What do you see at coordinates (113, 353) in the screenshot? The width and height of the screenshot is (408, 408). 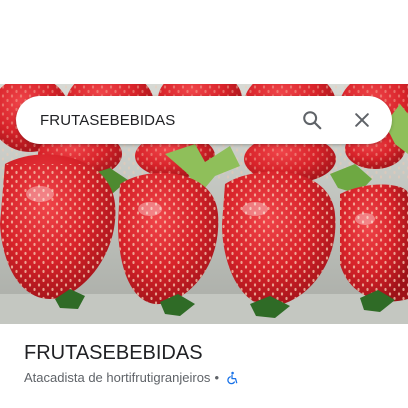 I see `place-name: FRUTASEBEBIDAS` at bounding box center [113, 353].